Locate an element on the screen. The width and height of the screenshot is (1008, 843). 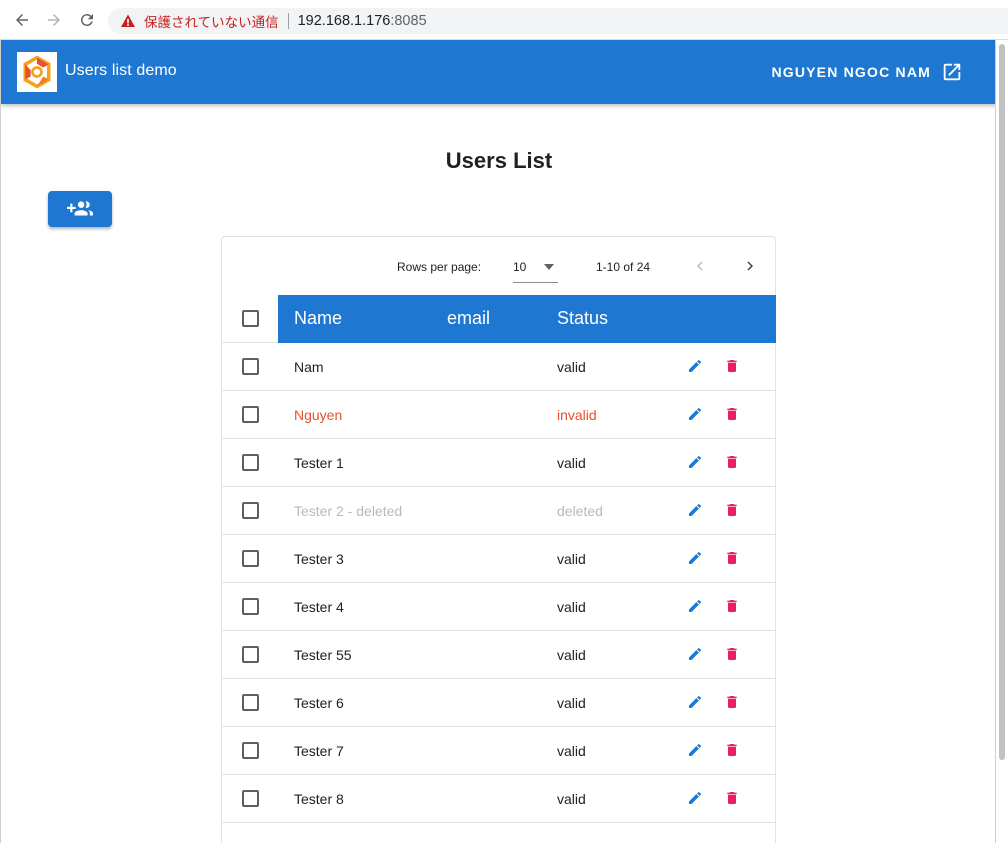
logo-icon is located at coordinates (37, 72).